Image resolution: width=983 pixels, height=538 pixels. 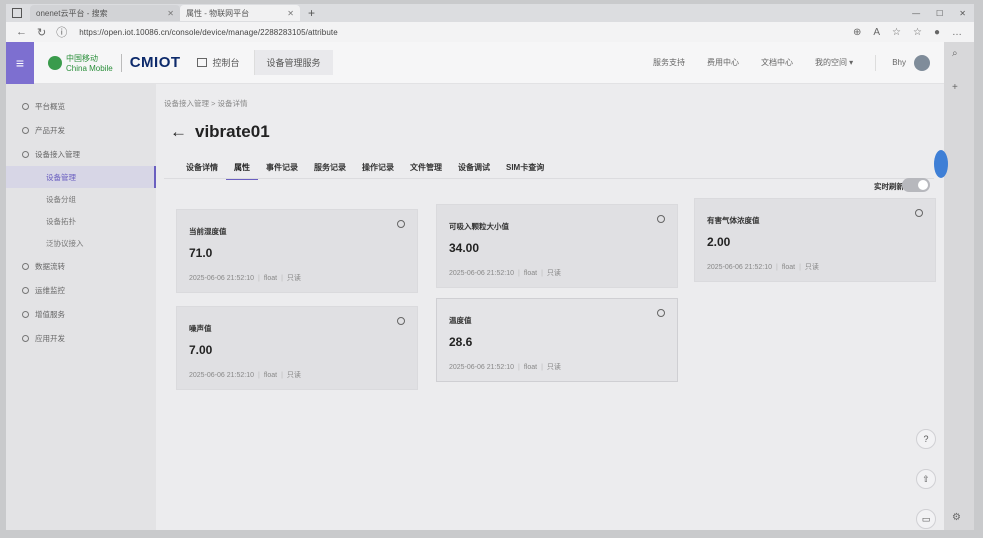 What do you see at coordinates (81, 199) in the screenshot?
I see `sidebar-item-device-group: 设备分组` at bounding box center [81, 199].